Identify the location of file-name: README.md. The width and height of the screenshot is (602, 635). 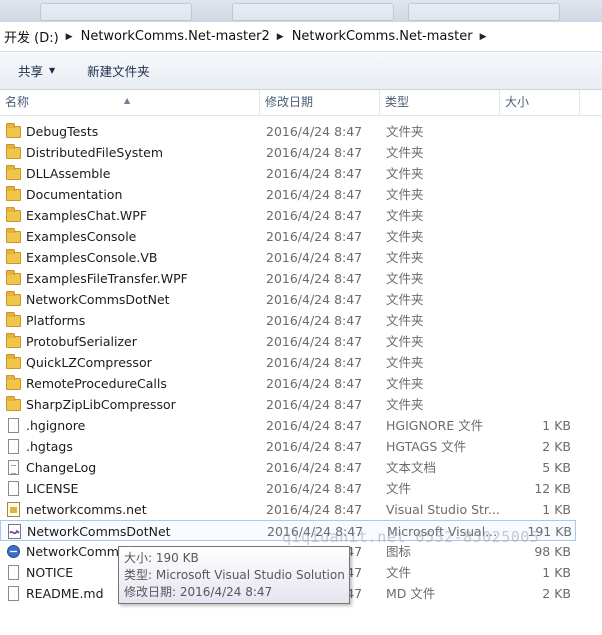
(65, 593).